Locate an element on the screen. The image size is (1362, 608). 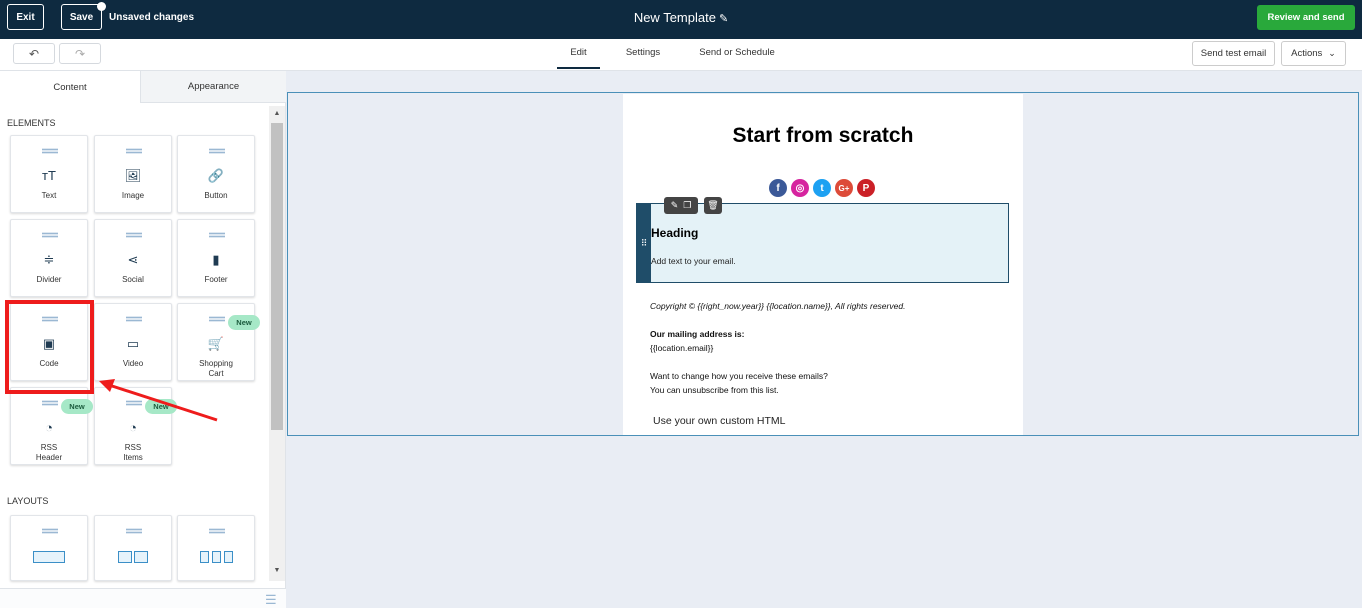
element-tile-divider: ≑ Divider is located at coordinates (49, 258).